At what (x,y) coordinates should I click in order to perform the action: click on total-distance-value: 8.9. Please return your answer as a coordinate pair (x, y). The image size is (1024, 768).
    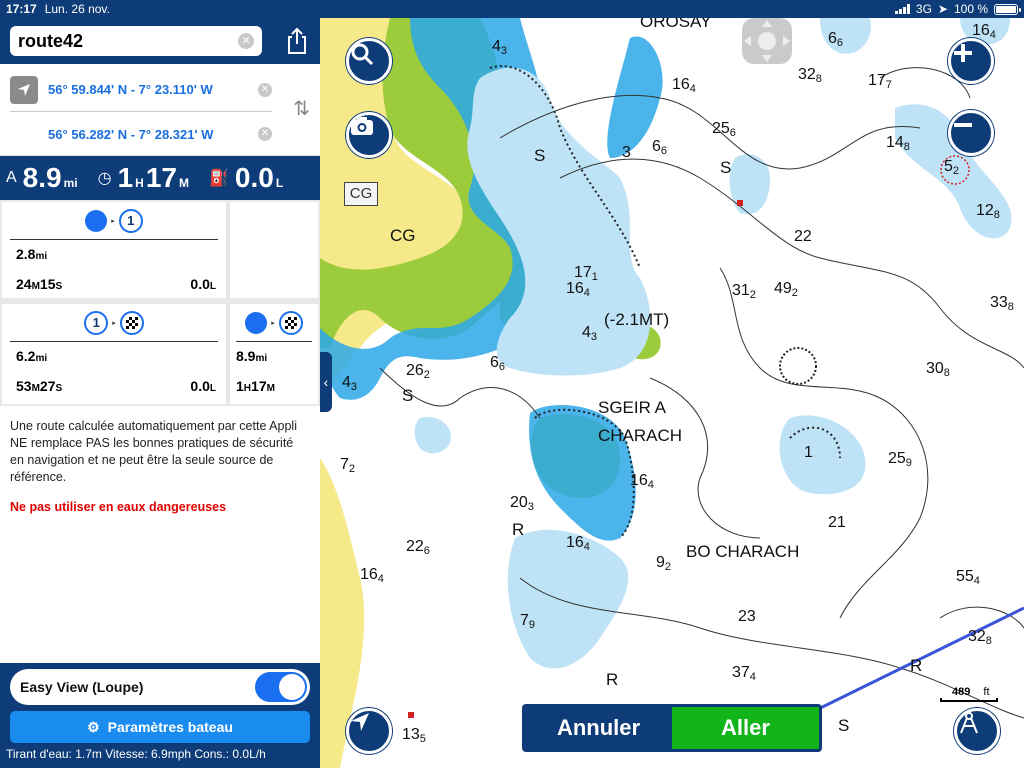
    Looking at the image, I should click on (42, 177).